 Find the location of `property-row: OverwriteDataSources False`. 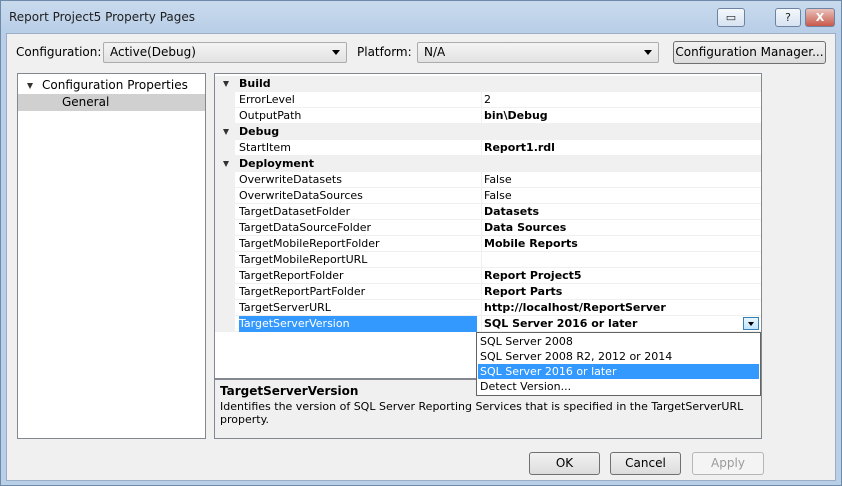

property-row: OverwriteDataSources False is located at coordinates (488, 196).